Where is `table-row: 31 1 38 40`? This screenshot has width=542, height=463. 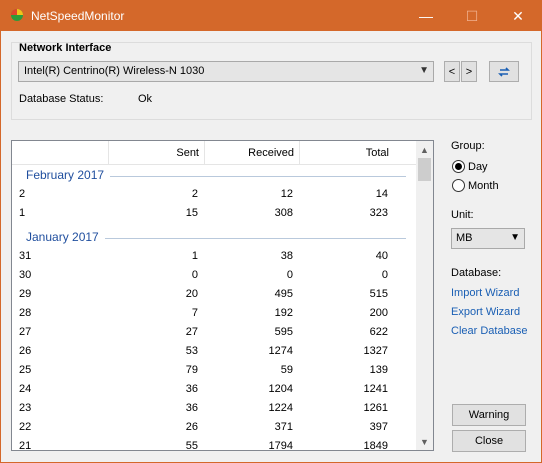
table-row: 31 1 38 40 is located at coordinates (214, 257).